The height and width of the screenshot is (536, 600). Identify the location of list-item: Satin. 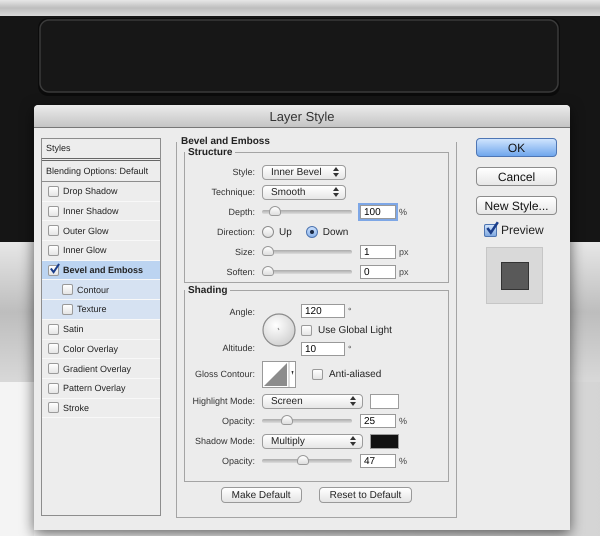
(101, 330).